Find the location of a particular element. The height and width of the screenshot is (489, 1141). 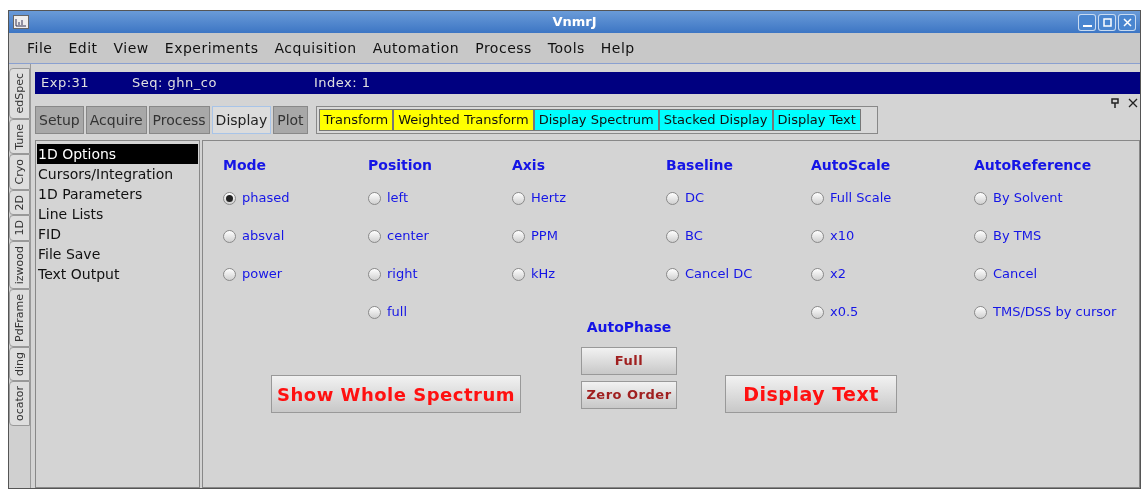

list-item: FID is located at coordinates (117, 234).